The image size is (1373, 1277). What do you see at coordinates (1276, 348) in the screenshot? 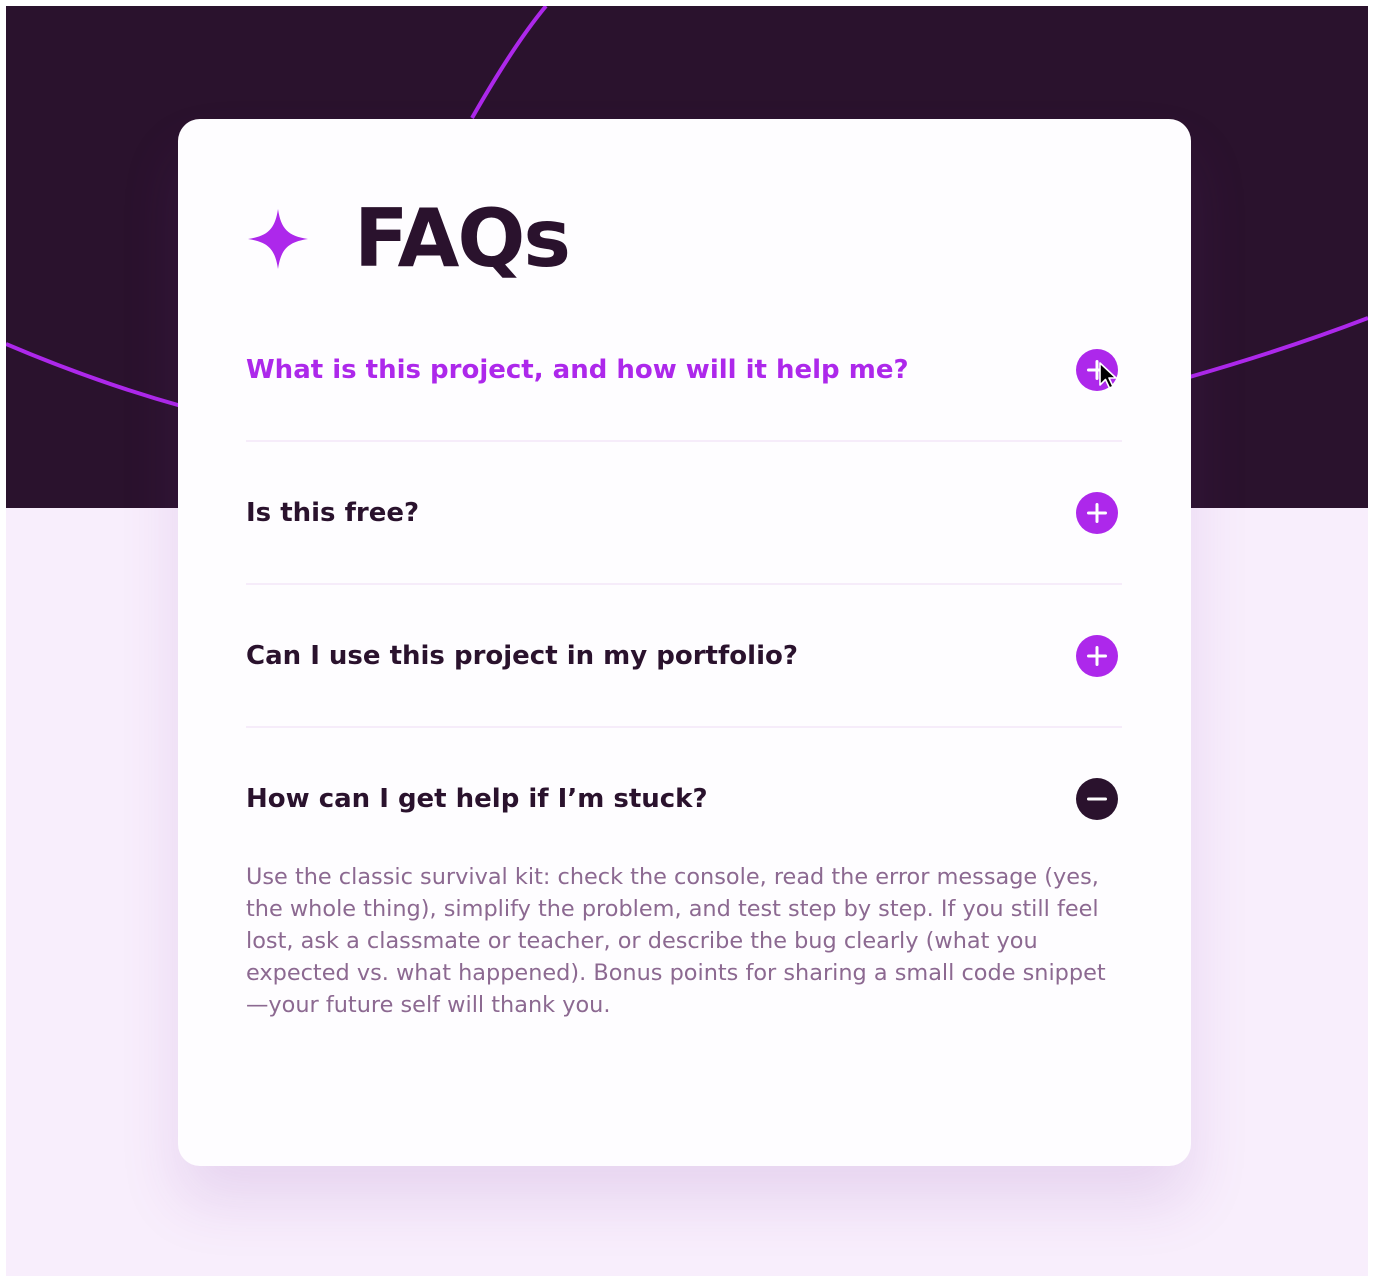
I see `curve-right` at bounding box center [1276, 348].